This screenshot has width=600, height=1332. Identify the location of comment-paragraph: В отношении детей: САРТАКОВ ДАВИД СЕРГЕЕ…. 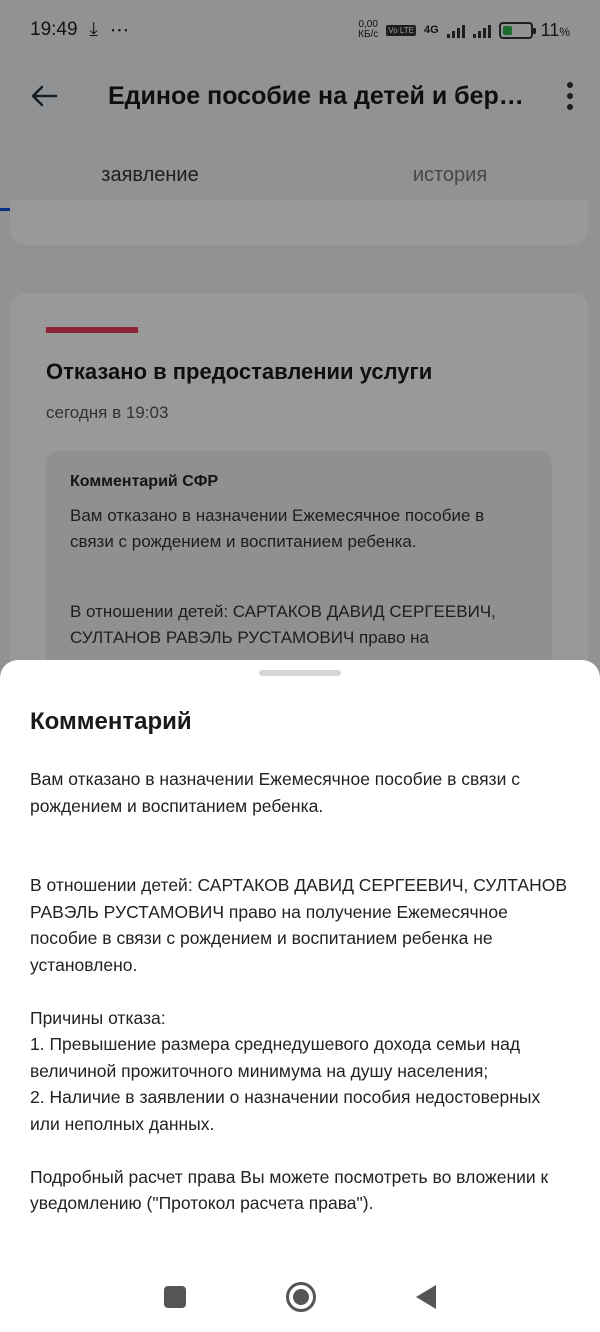
(299, 925).